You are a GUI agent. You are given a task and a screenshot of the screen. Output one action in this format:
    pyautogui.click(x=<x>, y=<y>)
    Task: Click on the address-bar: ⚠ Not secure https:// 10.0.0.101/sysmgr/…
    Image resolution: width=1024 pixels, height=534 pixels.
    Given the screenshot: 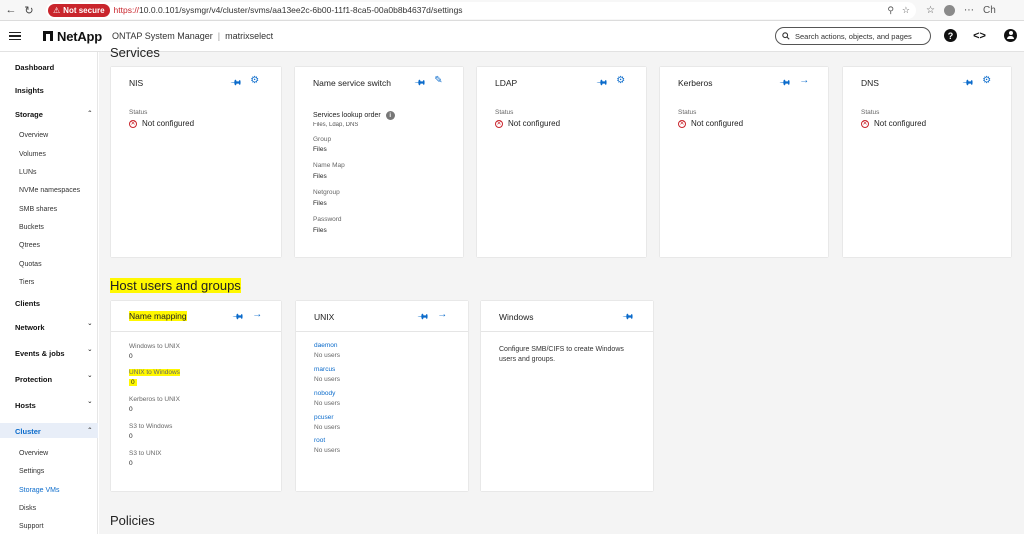 What is the action you would take?
    pyautogui.click(x=481, y=10)
    